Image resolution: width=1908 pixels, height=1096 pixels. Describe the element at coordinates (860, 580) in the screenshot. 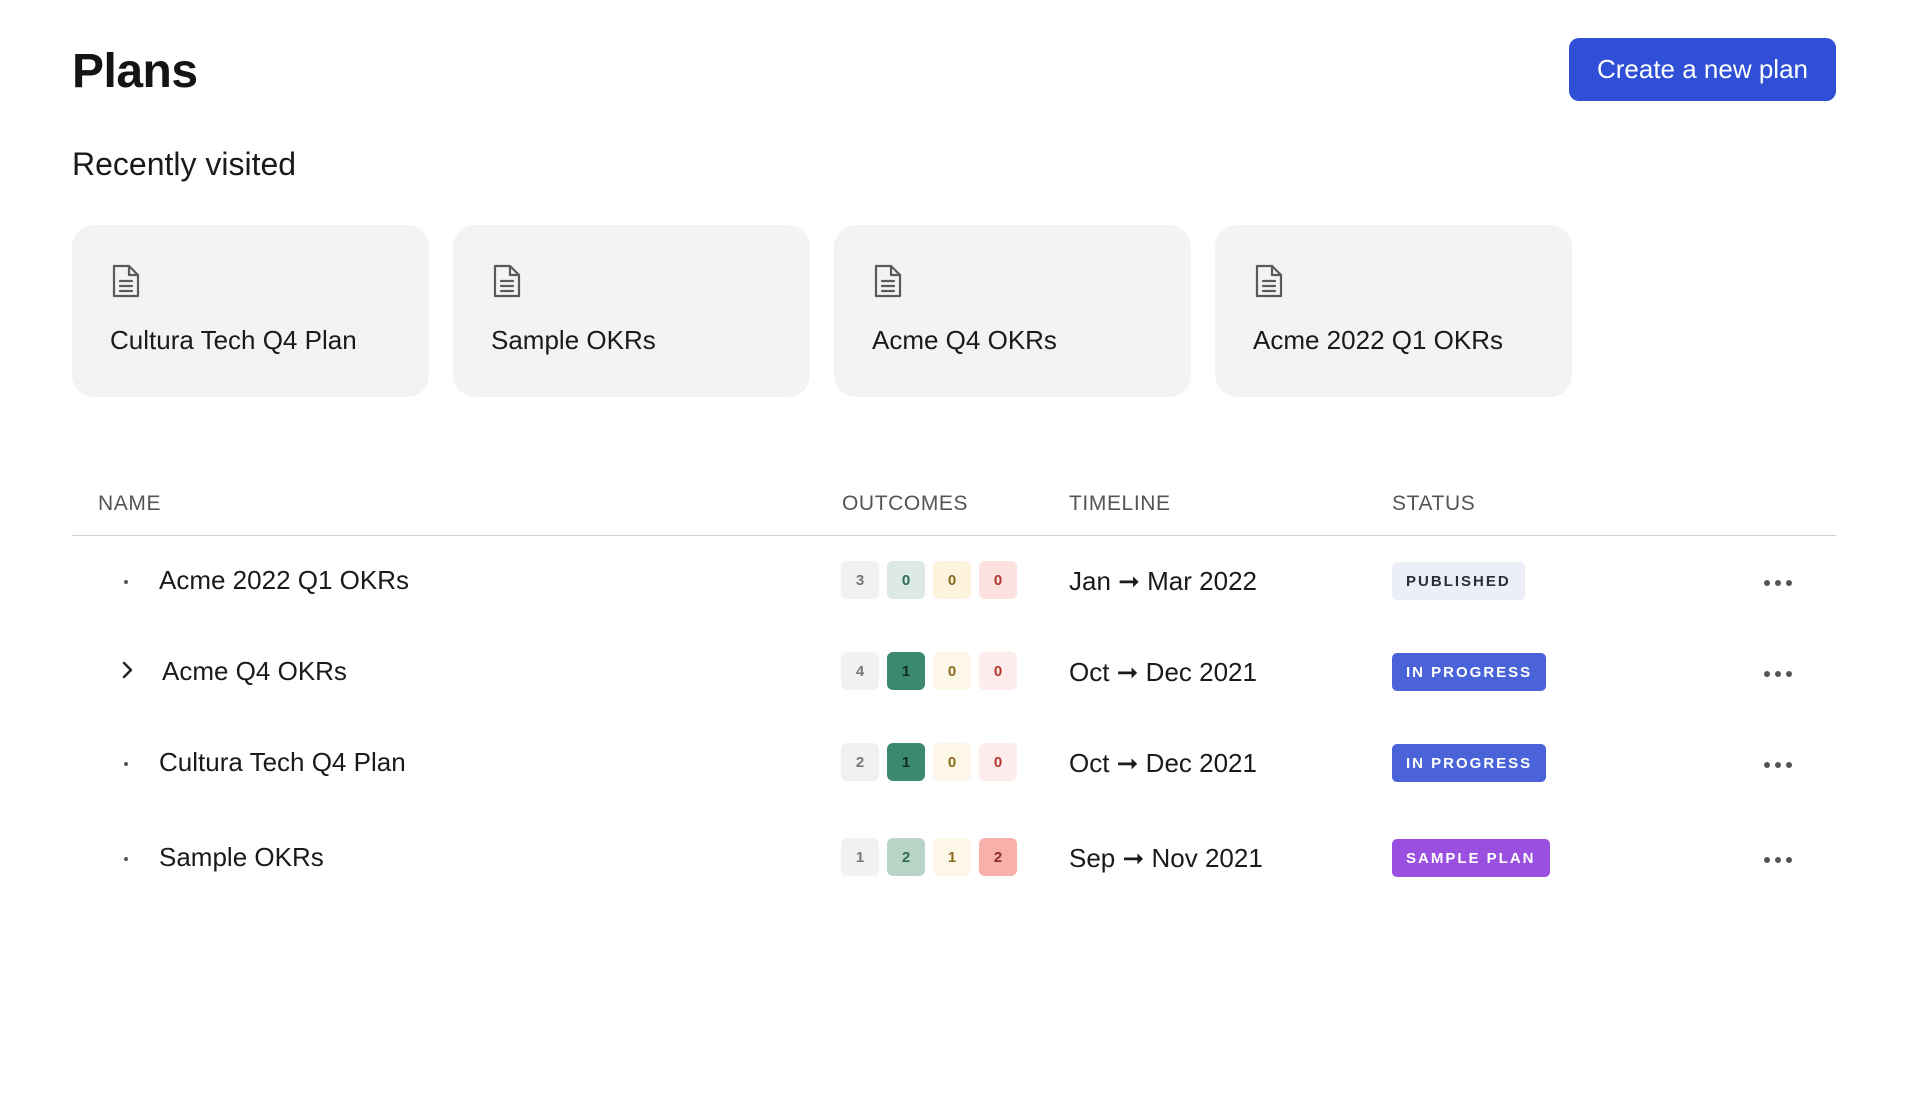

I see `outcome-count-total: 3` at that location.